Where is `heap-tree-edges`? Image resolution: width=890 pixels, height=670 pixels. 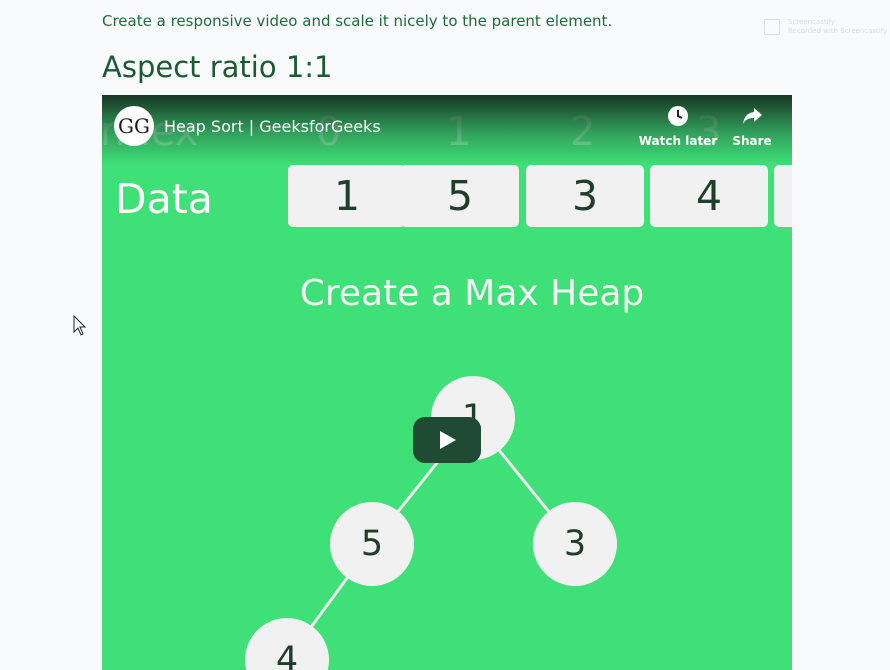
heap-tree-edges is located at coordinates (431, 539).